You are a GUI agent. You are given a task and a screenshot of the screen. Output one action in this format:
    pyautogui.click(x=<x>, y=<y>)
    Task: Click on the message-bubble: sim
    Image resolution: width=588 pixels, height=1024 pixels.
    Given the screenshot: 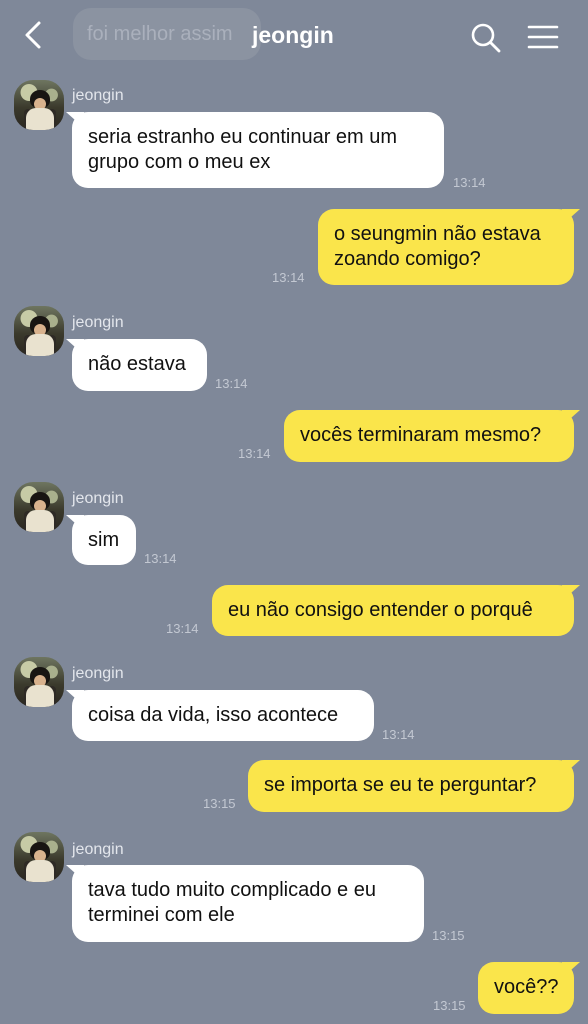 What is the action you would take?
    pyautogui.click(x=104, y=540)
    